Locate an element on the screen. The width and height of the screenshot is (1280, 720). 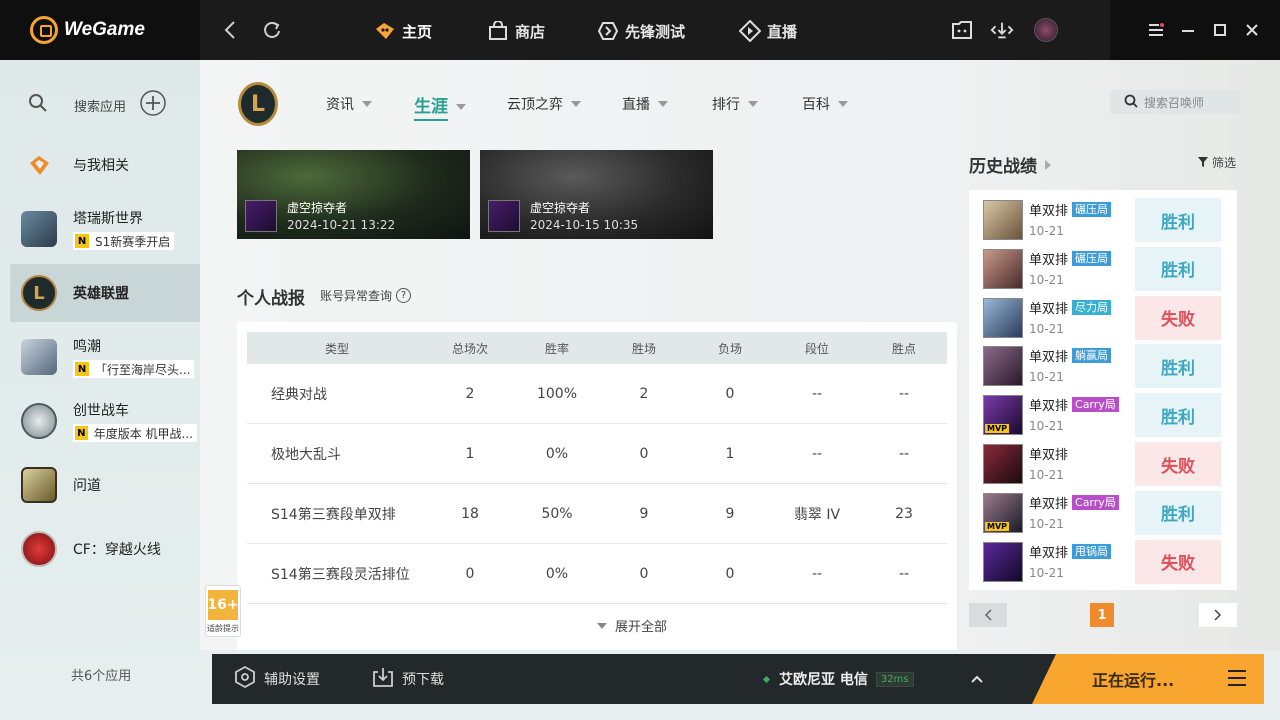
minimize-icon is located at coordinates (1188, 30).